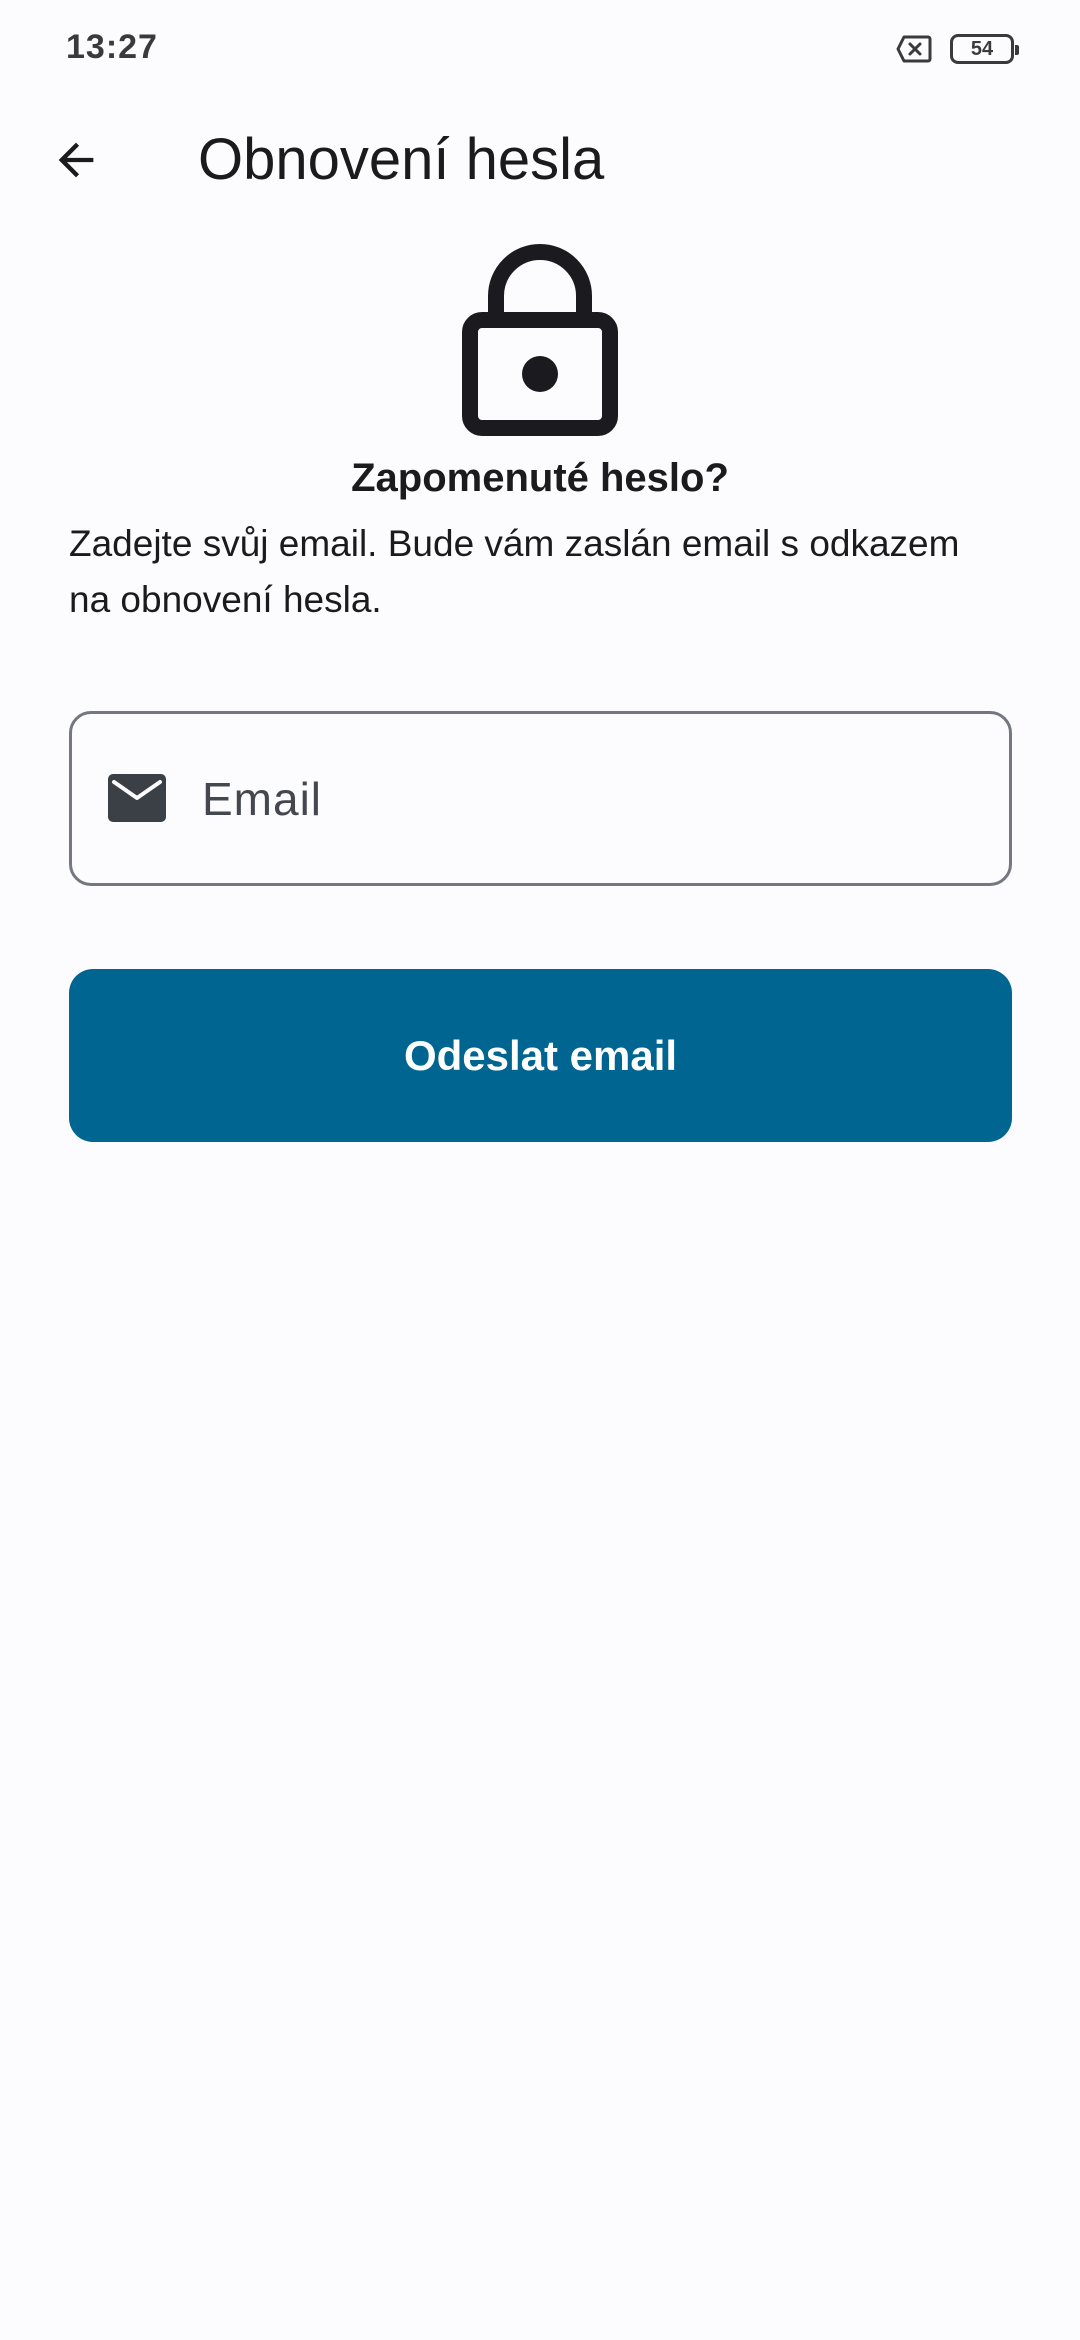 This screenshot has height=2340, width=1080. What do you see at coordinates (540, 1055) in the screenshot?
I see `send-email-button: Odeslat email` at bounding box center [540, 1055].